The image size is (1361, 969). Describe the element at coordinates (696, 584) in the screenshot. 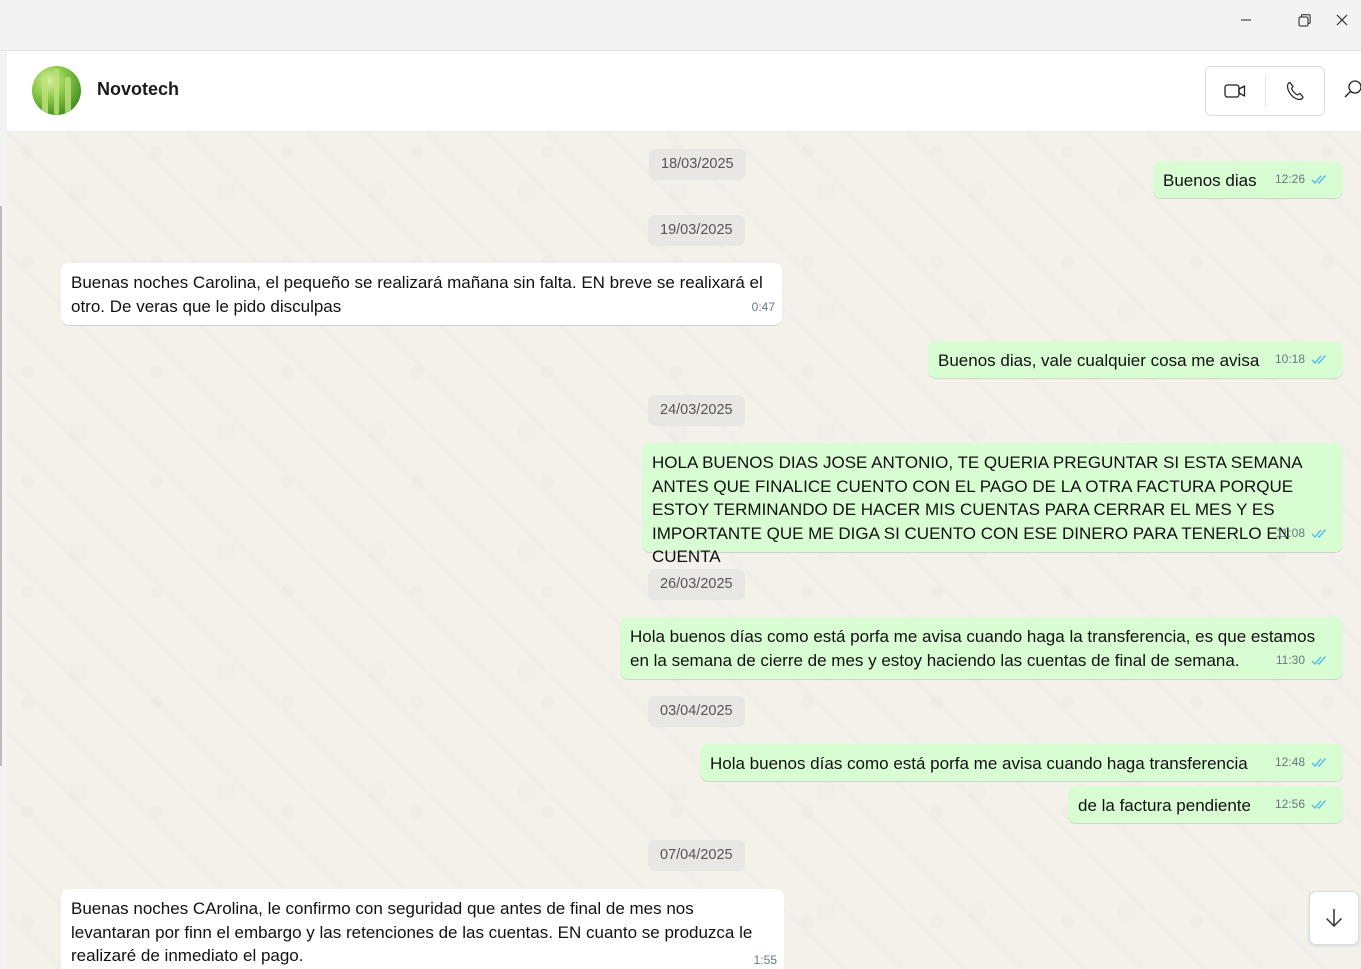

I see `date-separator: 26/03/2025` at that location.